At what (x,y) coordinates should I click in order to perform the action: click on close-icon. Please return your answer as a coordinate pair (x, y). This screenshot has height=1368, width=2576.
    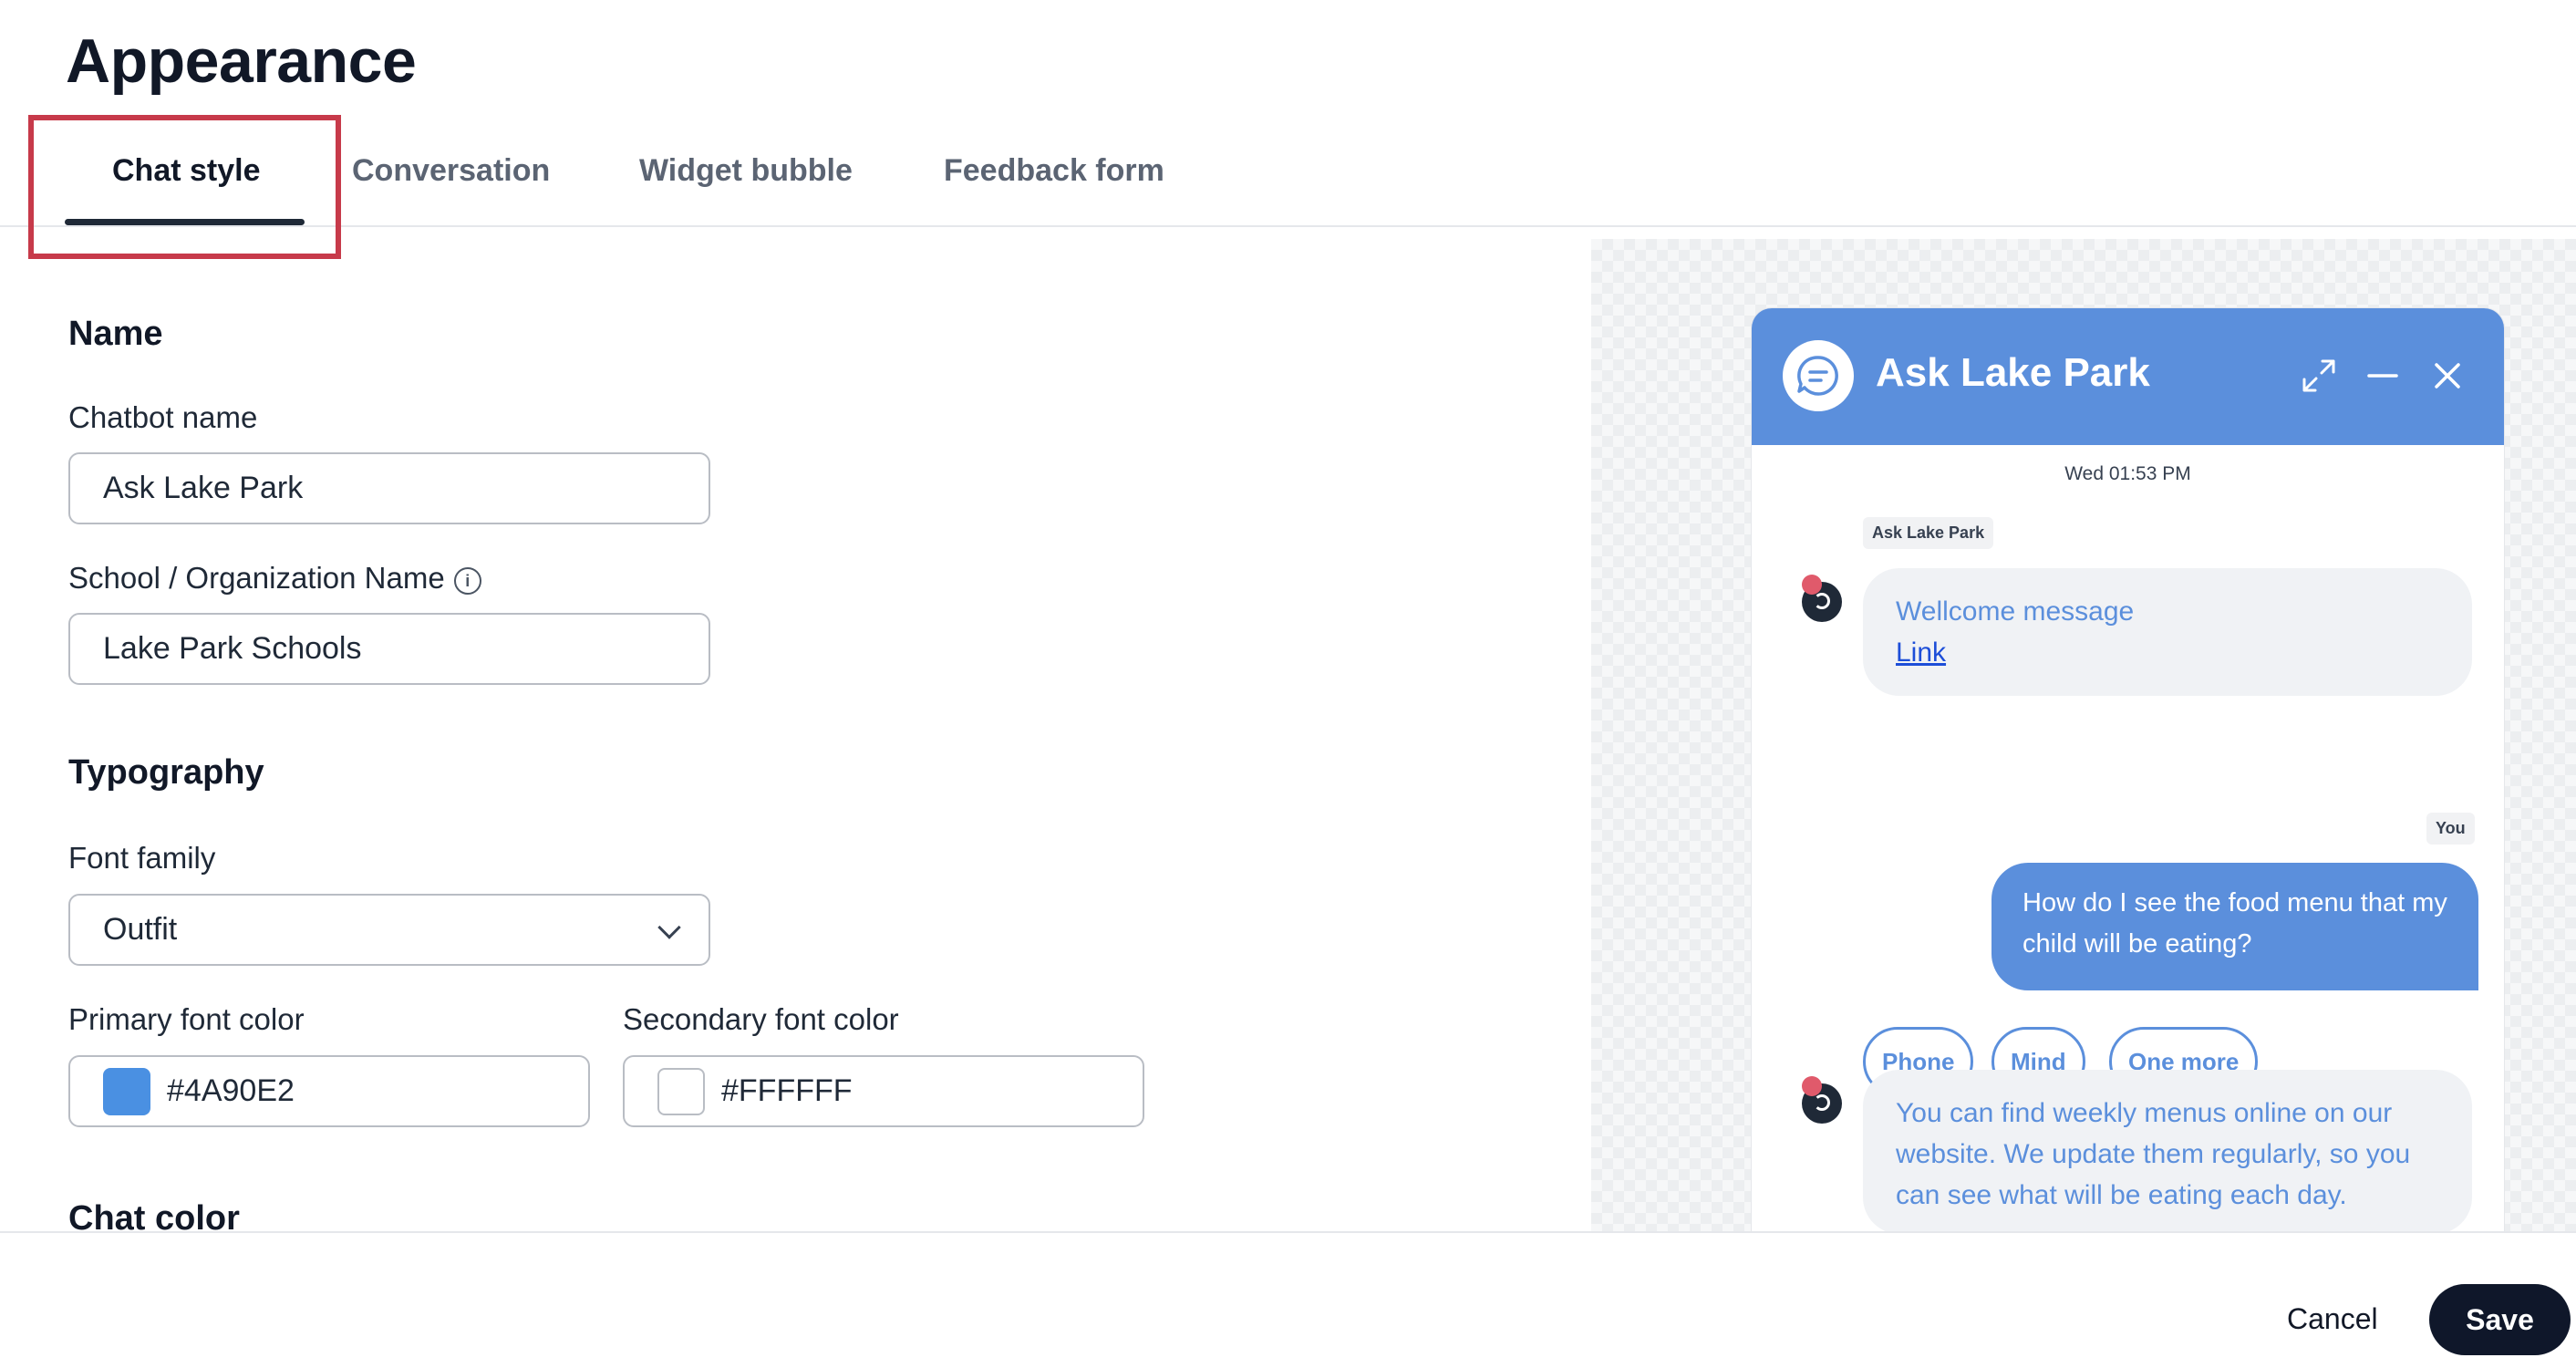
    Looking at the image, I should click on (2447, 376).